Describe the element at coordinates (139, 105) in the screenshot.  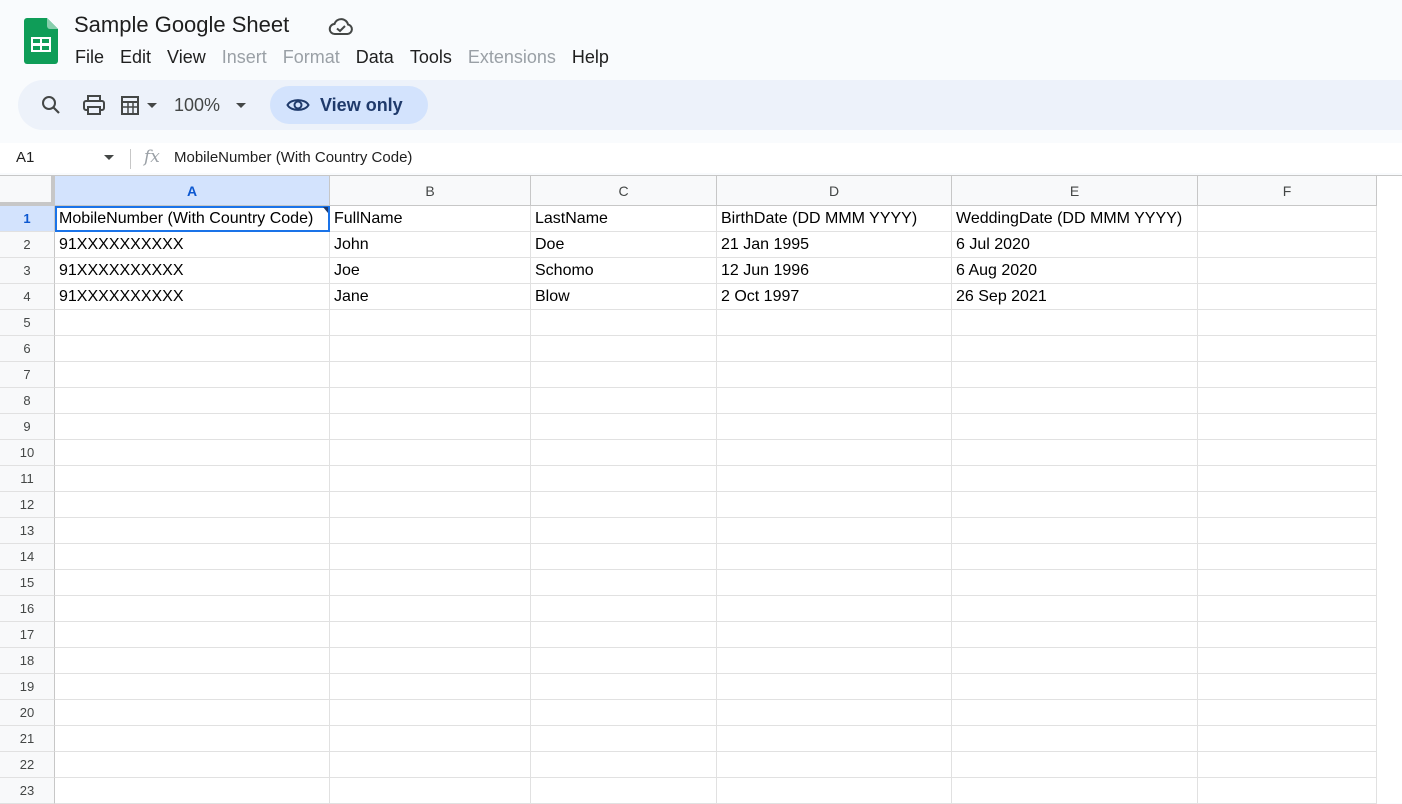
I see `format-dropdown-button` at that location.